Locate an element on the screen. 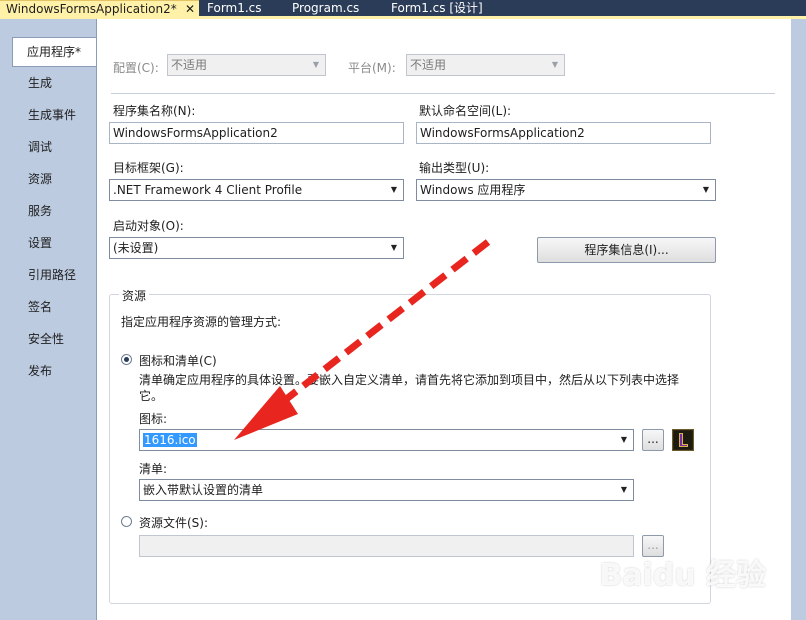 Image resolution: width=806 pixels, height=620 pixels. baidu-watermark-url: jingyan.baidu.com is located at coordinates (713, 609).